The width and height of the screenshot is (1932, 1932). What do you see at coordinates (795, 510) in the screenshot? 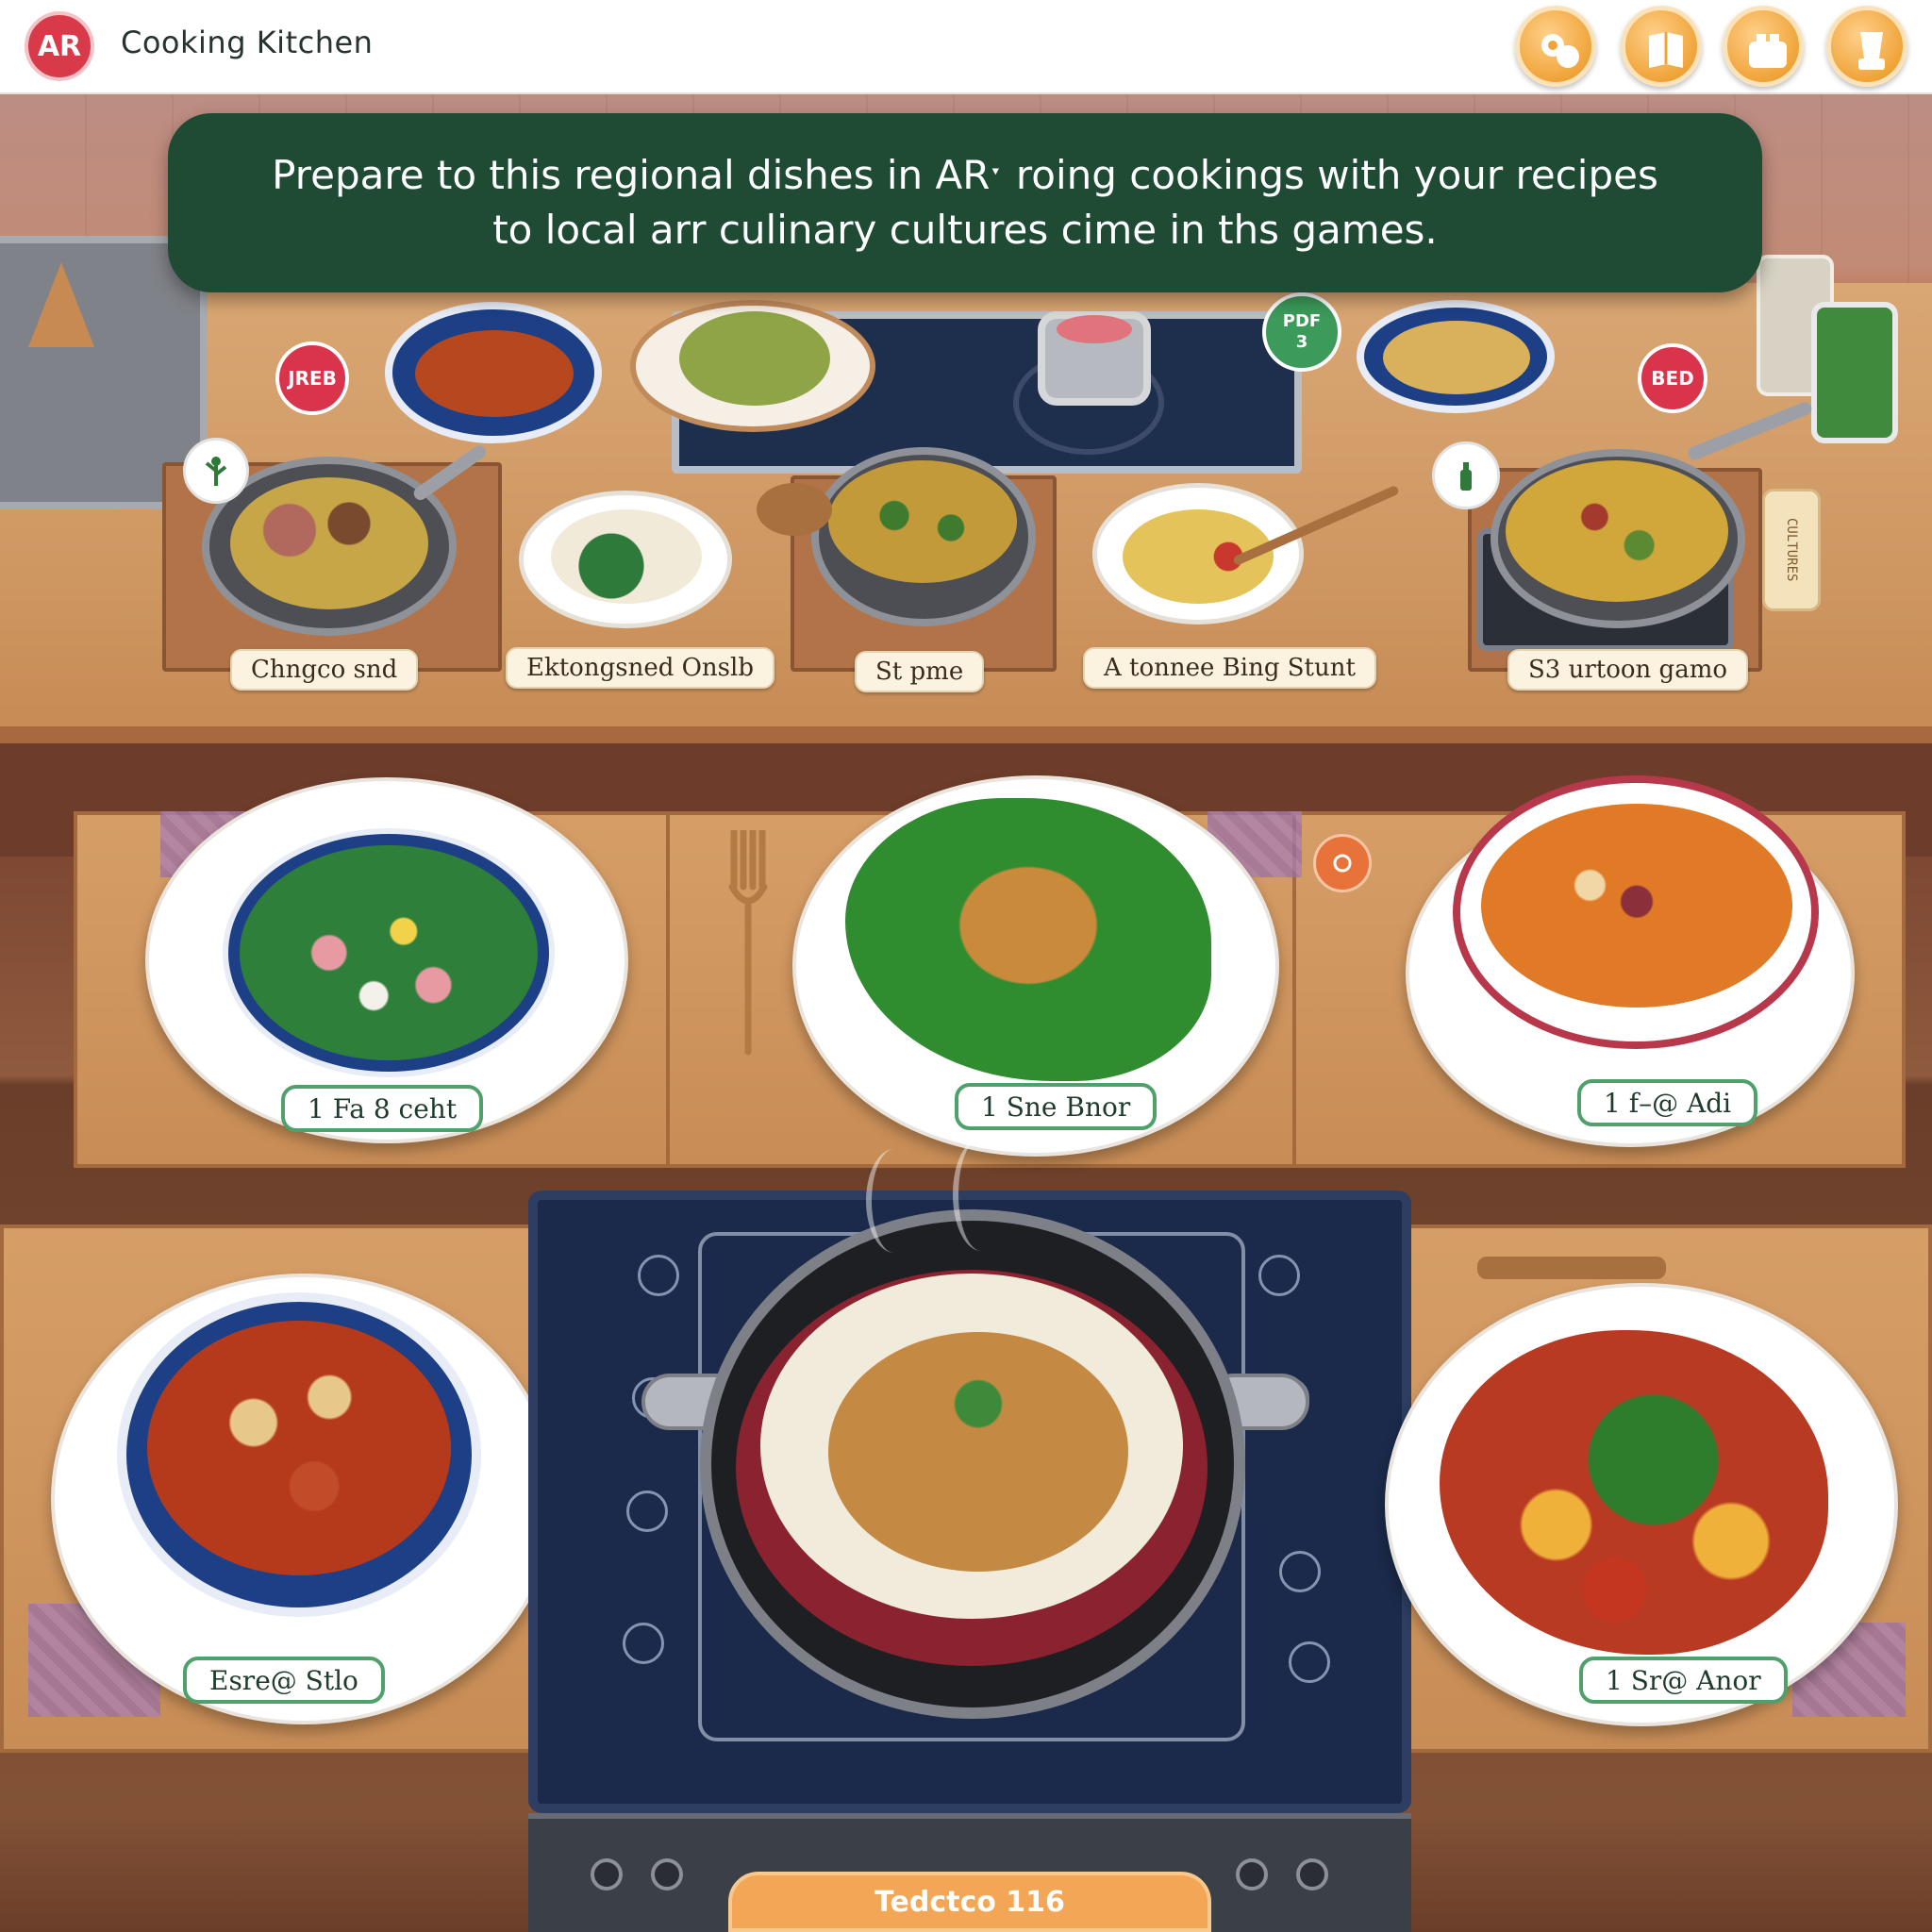
I see `wooden-ladle` at bounding box center [795, 510].